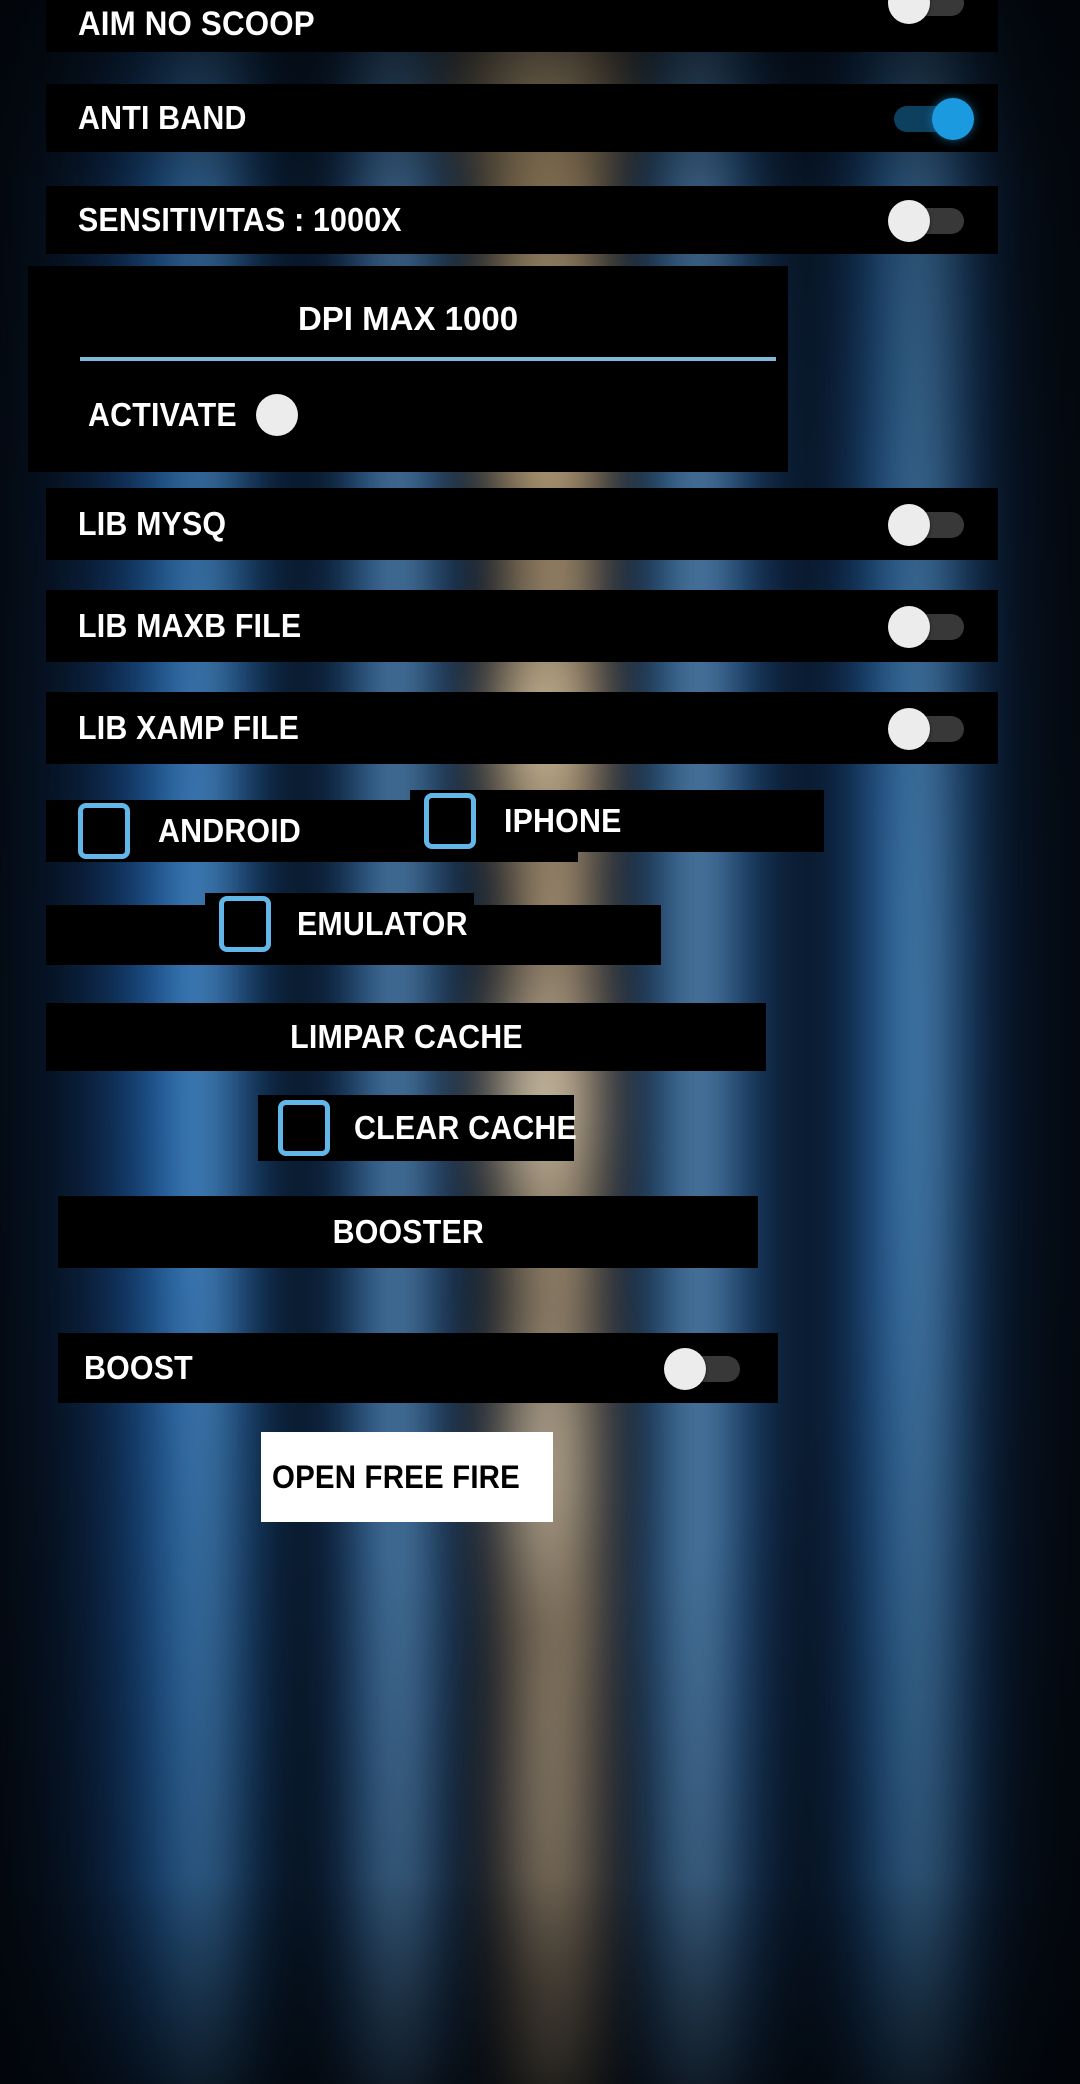  What do you see at coordinates (382, 923) in the screenshot?
I see `checkbox-emulator-label: EMULATOR` at bounding box center [382, 923].